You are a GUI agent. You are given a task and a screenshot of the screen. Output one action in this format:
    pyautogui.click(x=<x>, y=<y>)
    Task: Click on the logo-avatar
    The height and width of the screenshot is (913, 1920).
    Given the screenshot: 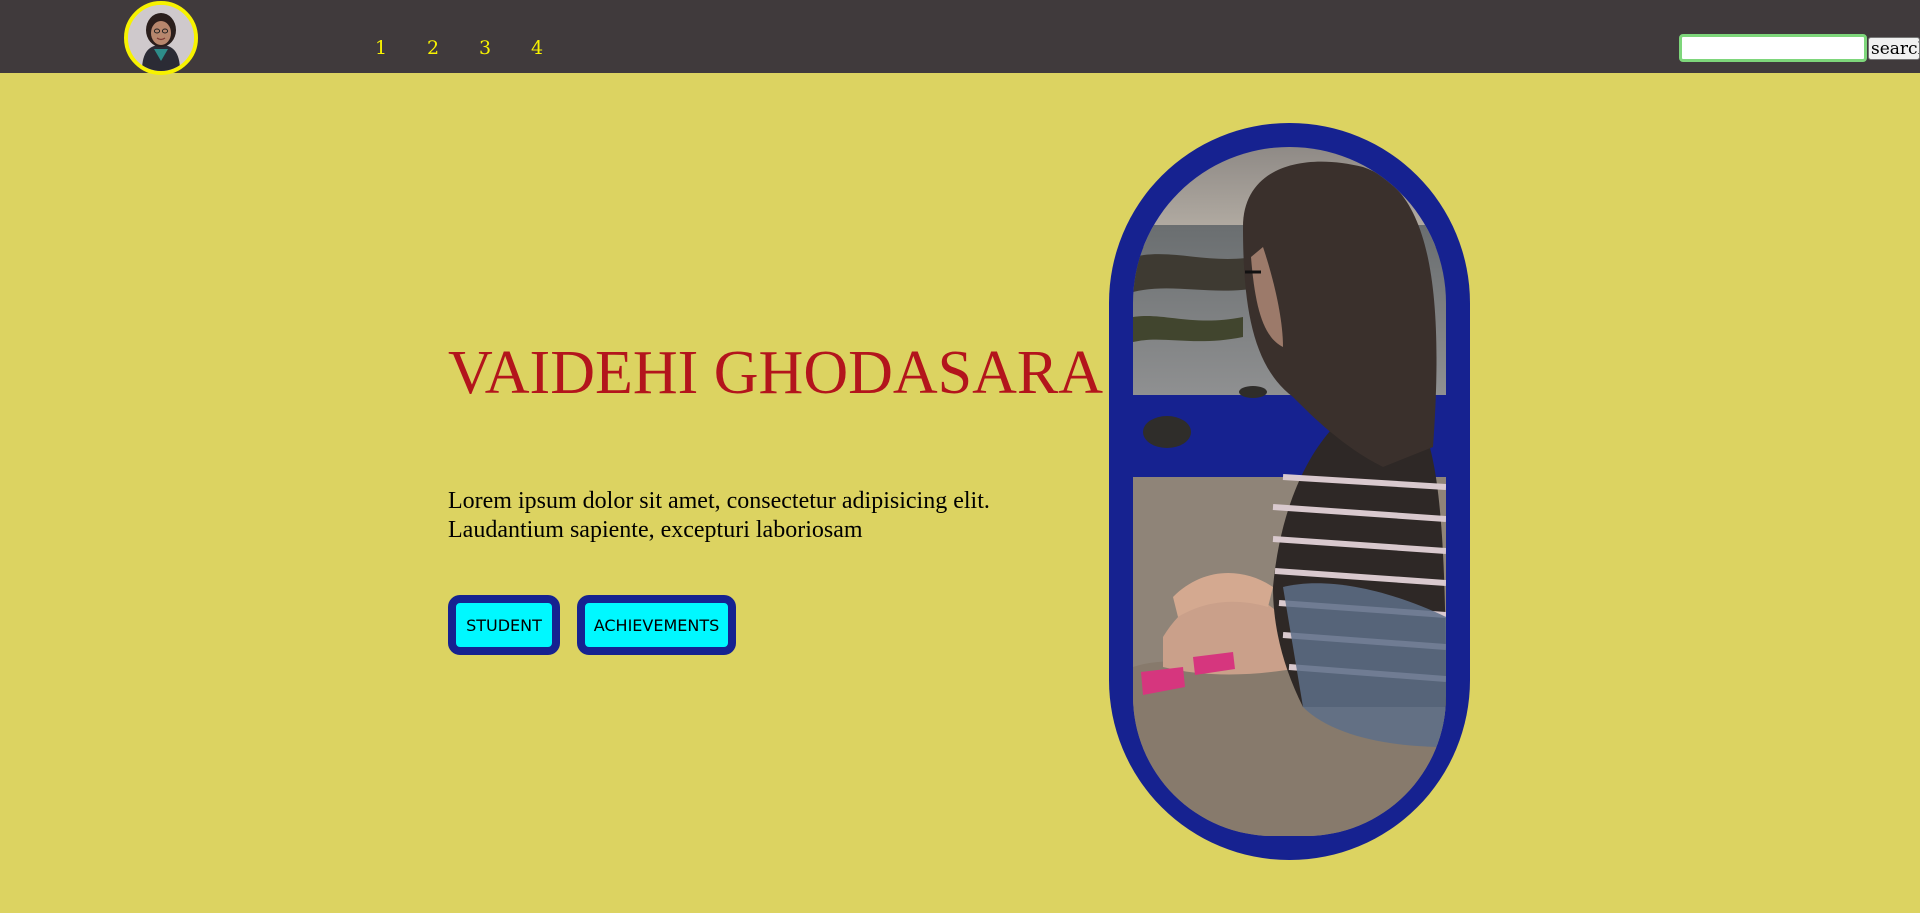 What is the action you would take?
    pyautogui.click(x=161, y=38)
    